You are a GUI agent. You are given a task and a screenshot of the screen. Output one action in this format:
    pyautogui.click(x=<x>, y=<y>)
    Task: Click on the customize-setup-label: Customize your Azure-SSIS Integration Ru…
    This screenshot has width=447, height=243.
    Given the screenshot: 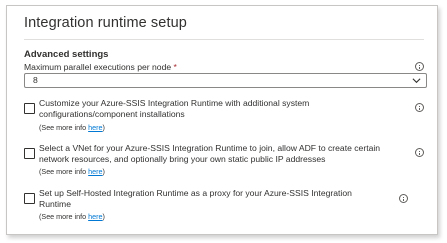 What is the action you would take?
    pyautogui.click(x=219, y=108)
    